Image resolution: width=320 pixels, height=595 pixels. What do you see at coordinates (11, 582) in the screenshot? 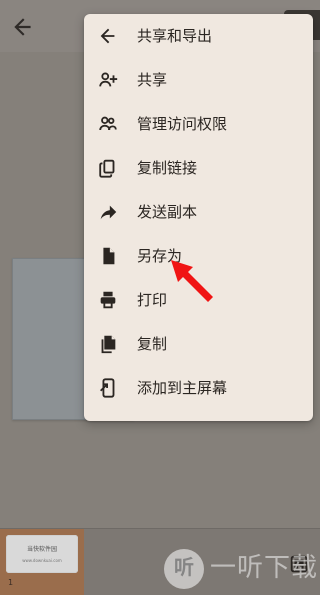
I see `thumbnail-page-number: 1` at bounding box center [11, 582].